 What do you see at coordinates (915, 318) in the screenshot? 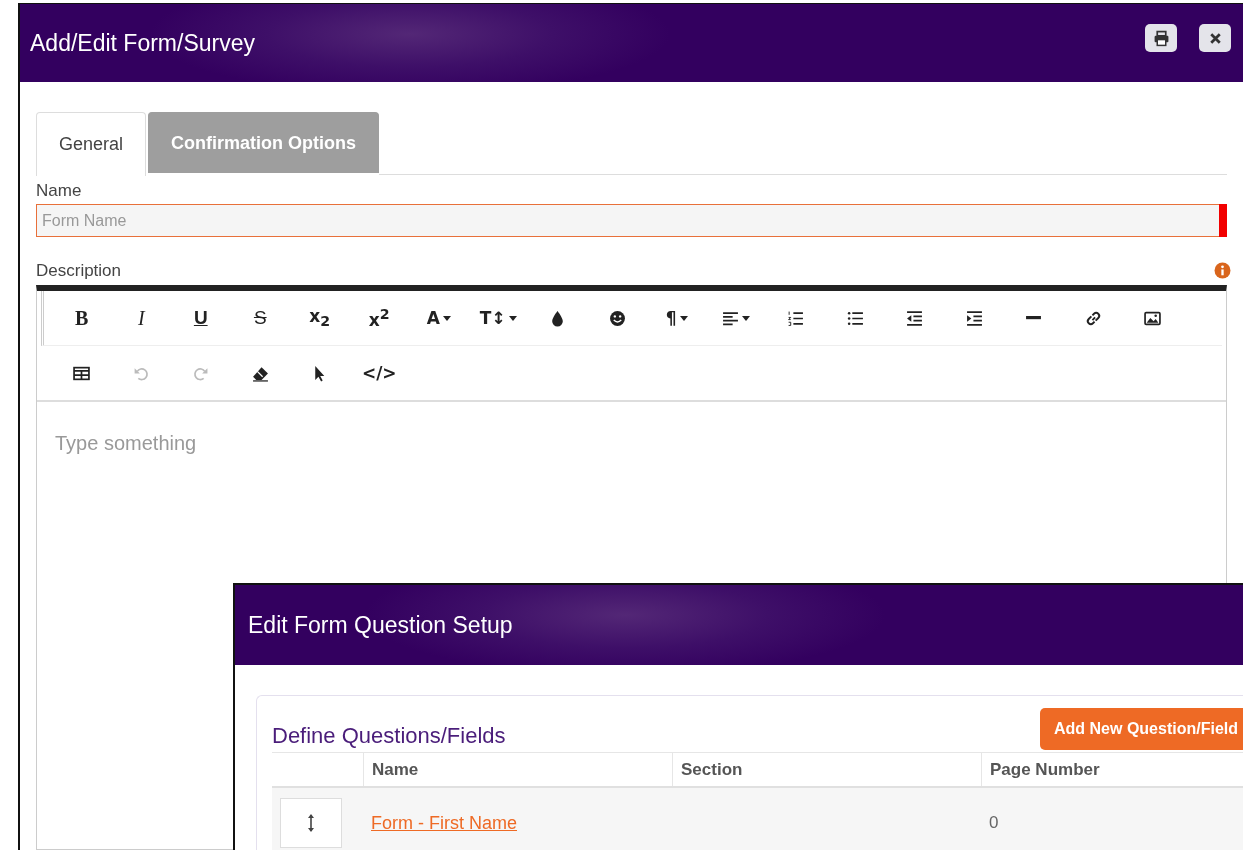
I see `outdent-icon` at bounding box center [915, 318].